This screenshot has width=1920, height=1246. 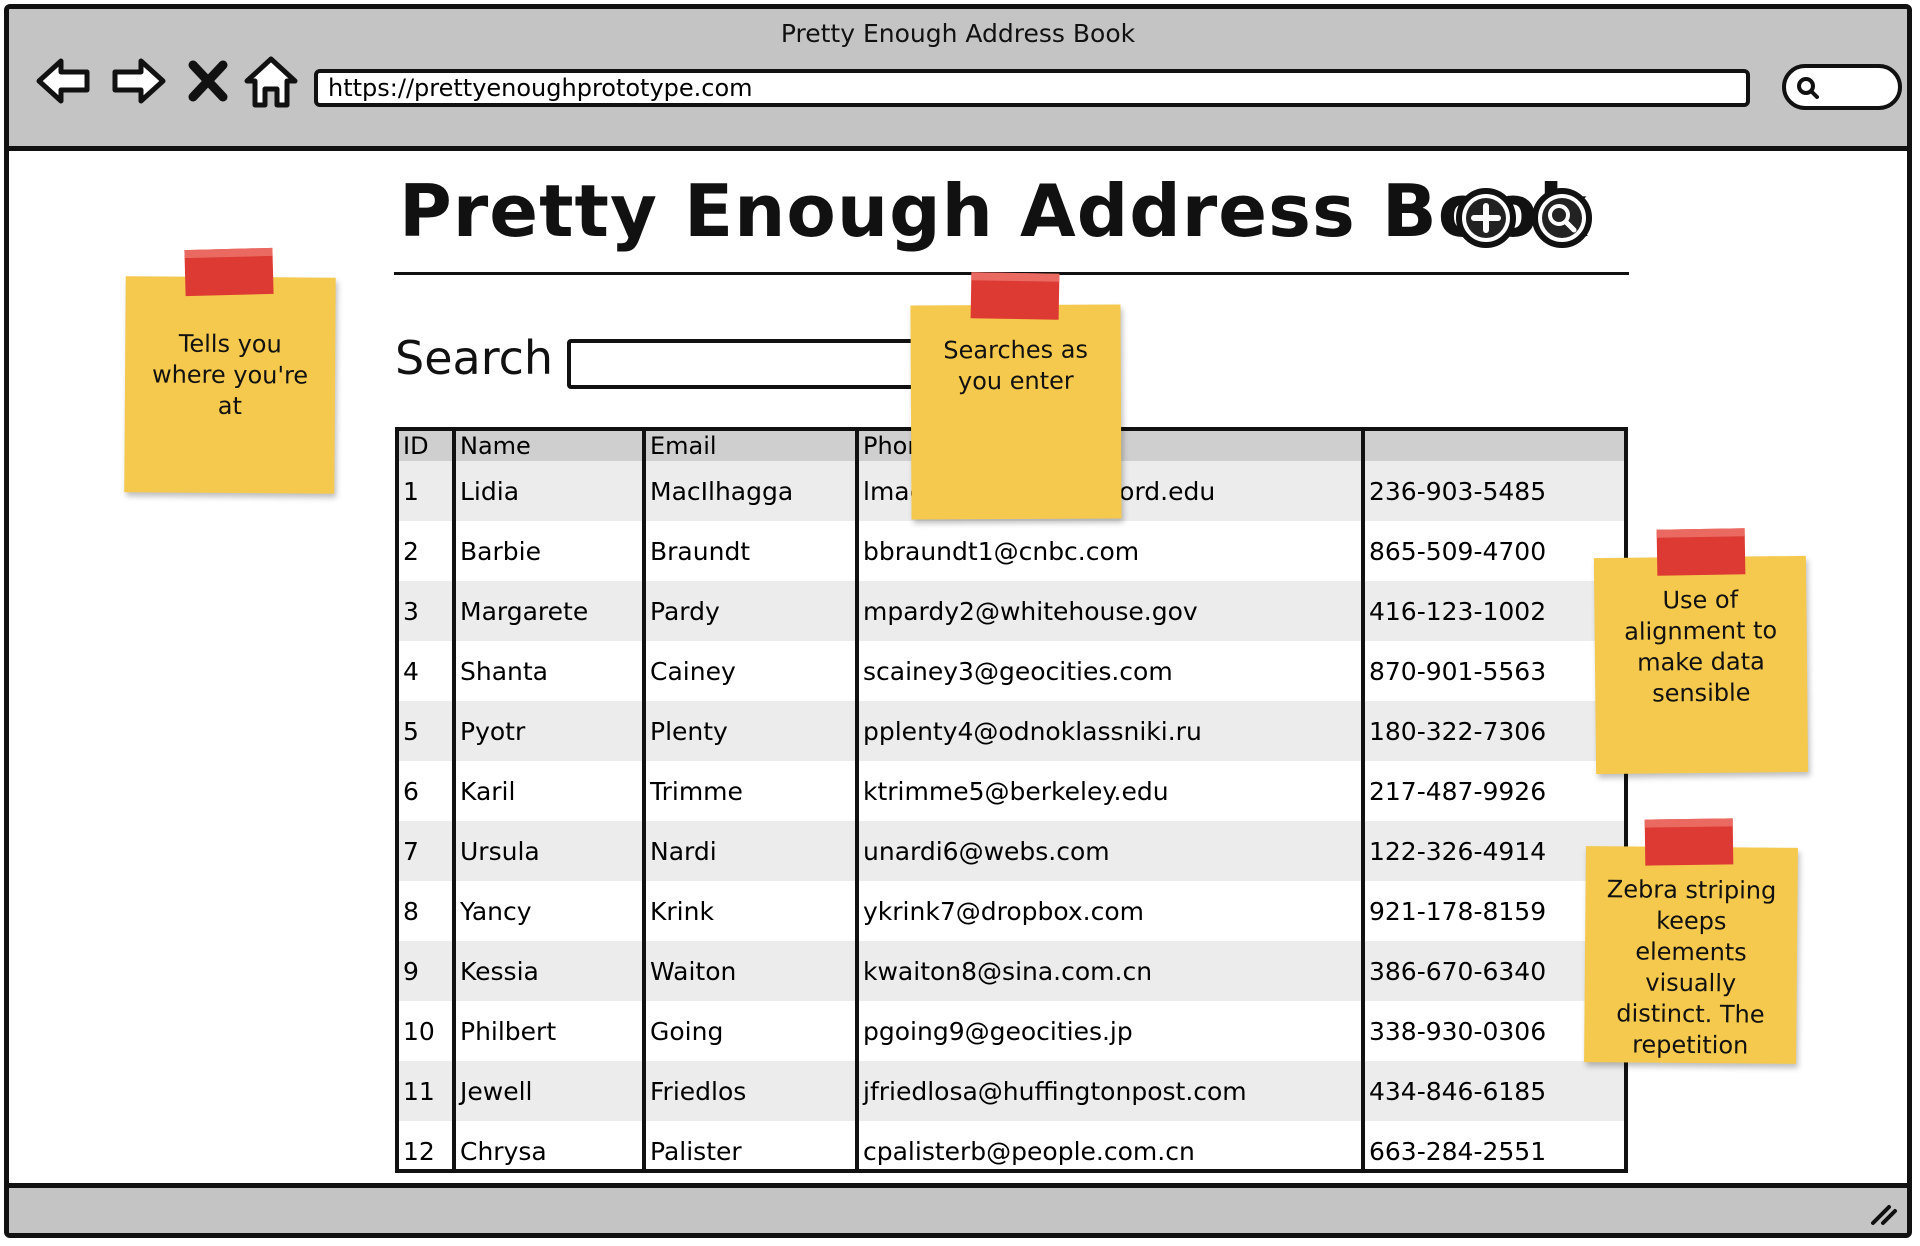 I want to click on cell-surname: Pardy, so click(x=749, y=611).